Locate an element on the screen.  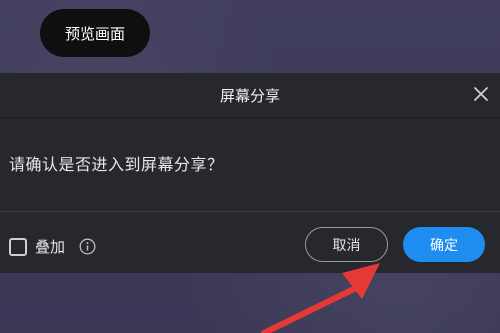
dialog-message: 请确认是否进入到屏幕分享？ is located at coordinates (116, 164).